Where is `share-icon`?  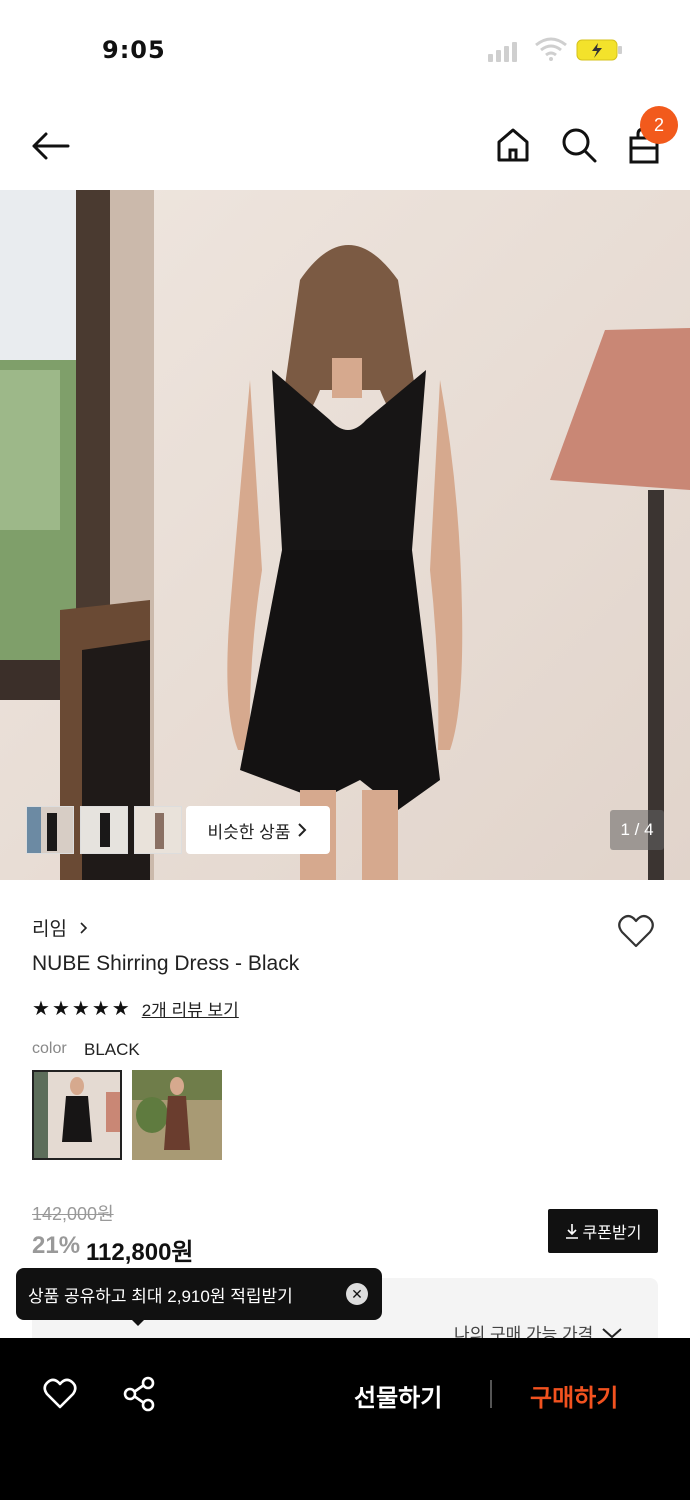
share-icon is located at coordinates (140, 1394).